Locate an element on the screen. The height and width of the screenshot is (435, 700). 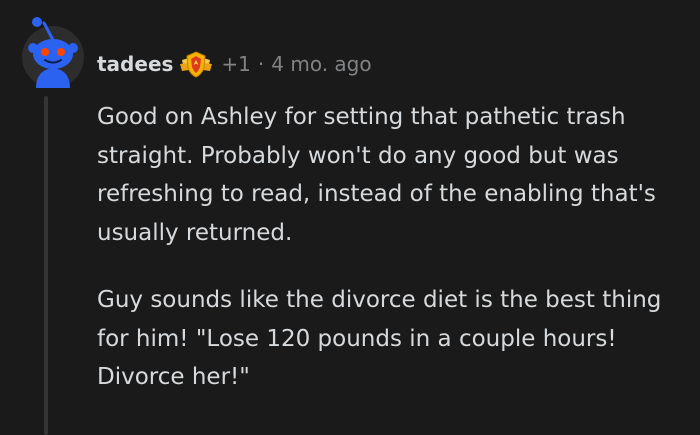
comment-meta: tadees +1 · 4 mo. ago is located at coordinates (234, 64).